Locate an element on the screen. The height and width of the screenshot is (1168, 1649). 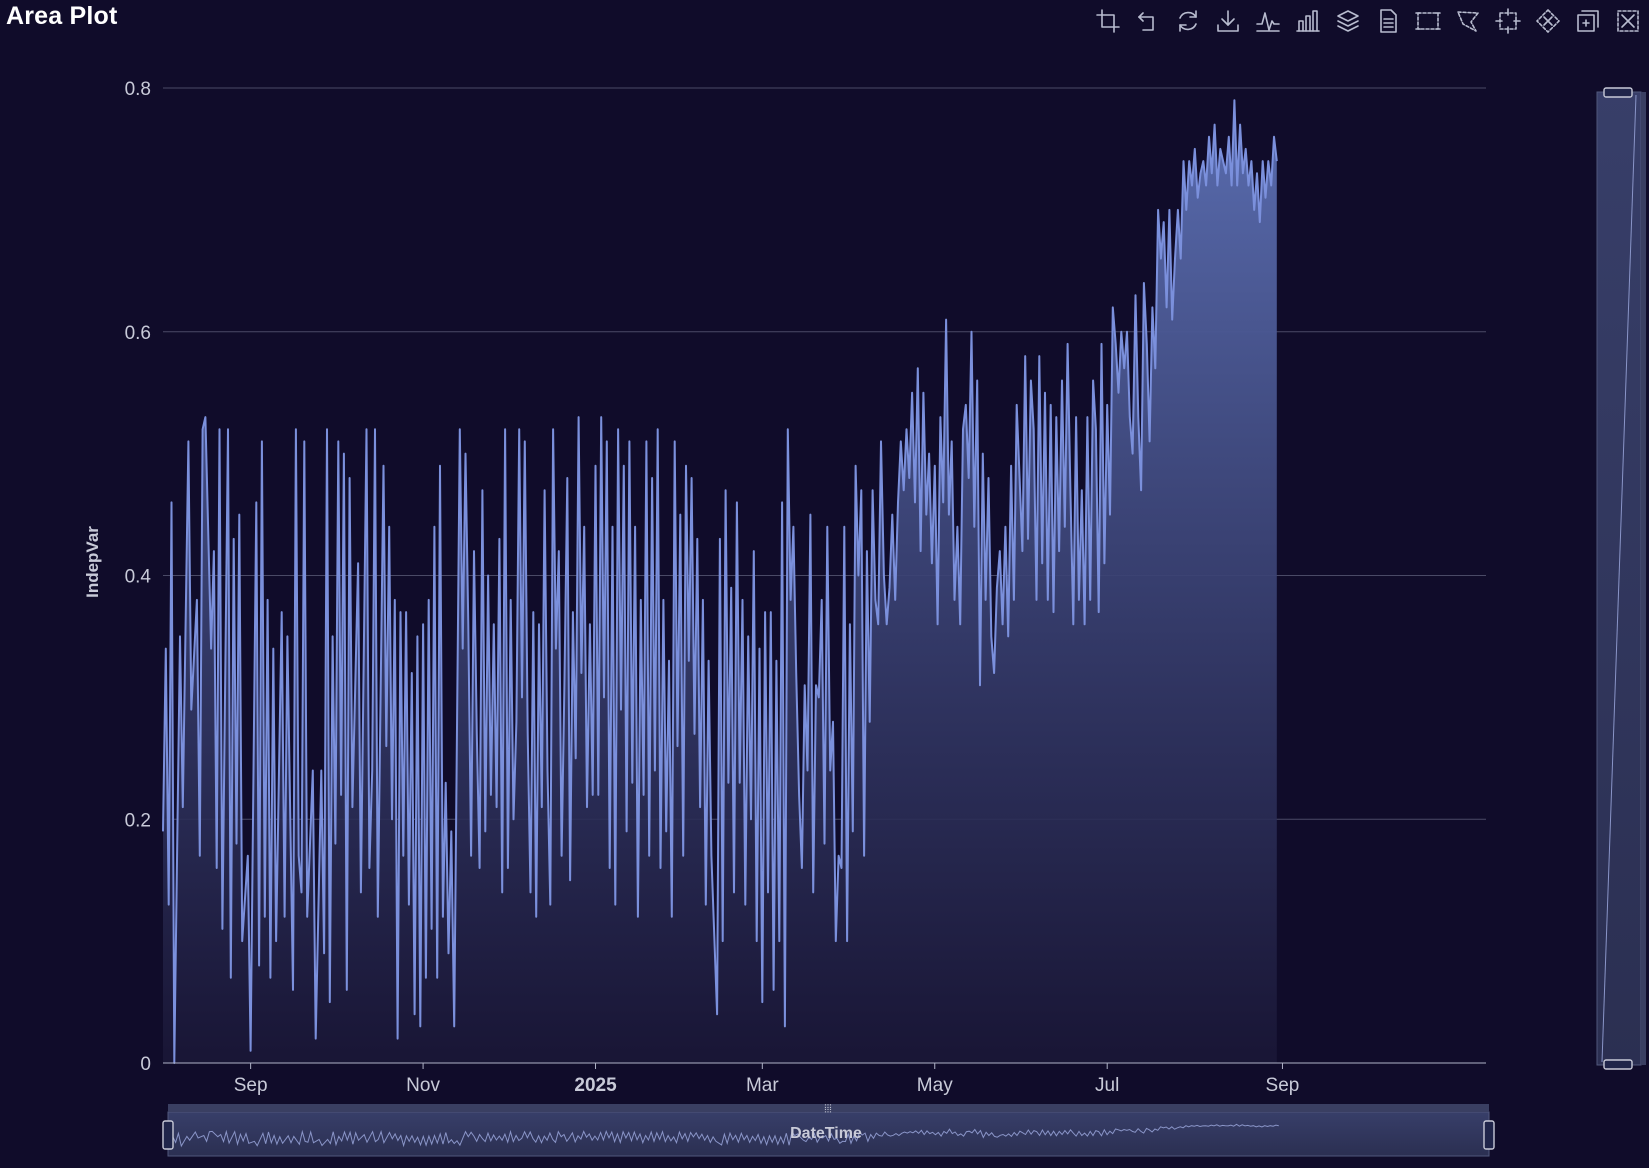
y-tick-label: 0.2 is located at coordinates (138, 820).